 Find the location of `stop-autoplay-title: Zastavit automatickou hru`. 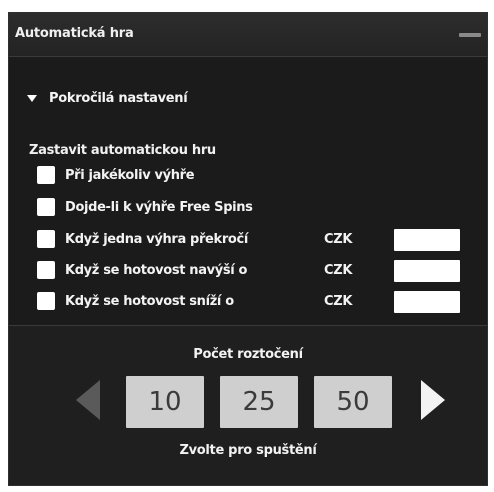

stop-autoplay-title: Zastavit automatickou hru is located at coordinates (122, 150).